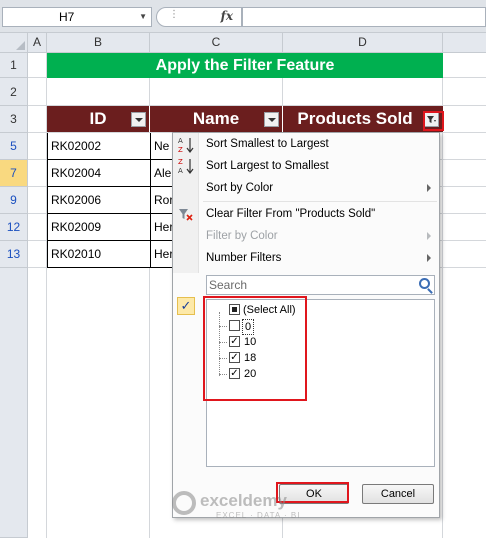 Image resolution: width=486 pixels, height=538 pixels. Describe the element at coordinates (14, 173) in the screenshot. I see `row-header-7: 7` at that location.